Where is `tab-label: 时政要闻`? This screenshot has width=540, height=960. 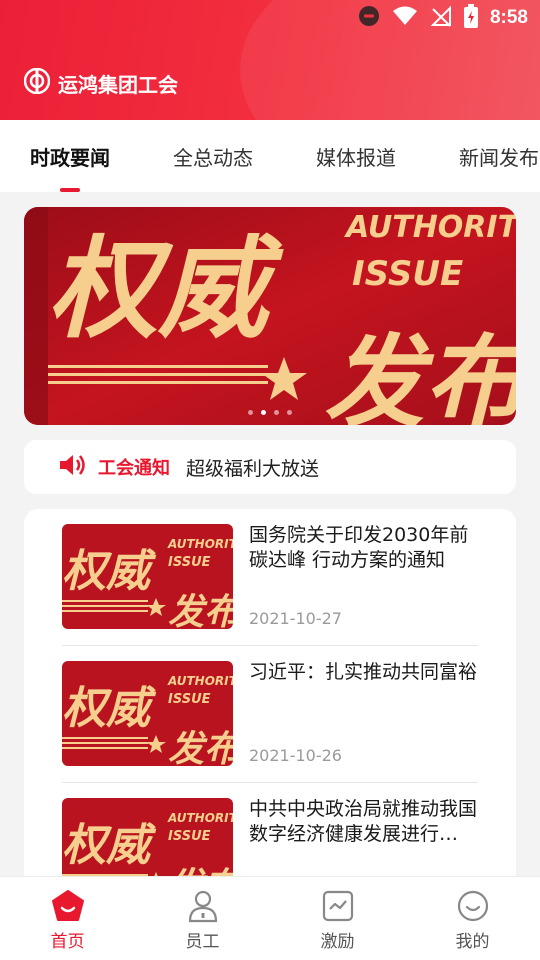
tab-label: 时政要闻 is located at coordinates (70, 157).